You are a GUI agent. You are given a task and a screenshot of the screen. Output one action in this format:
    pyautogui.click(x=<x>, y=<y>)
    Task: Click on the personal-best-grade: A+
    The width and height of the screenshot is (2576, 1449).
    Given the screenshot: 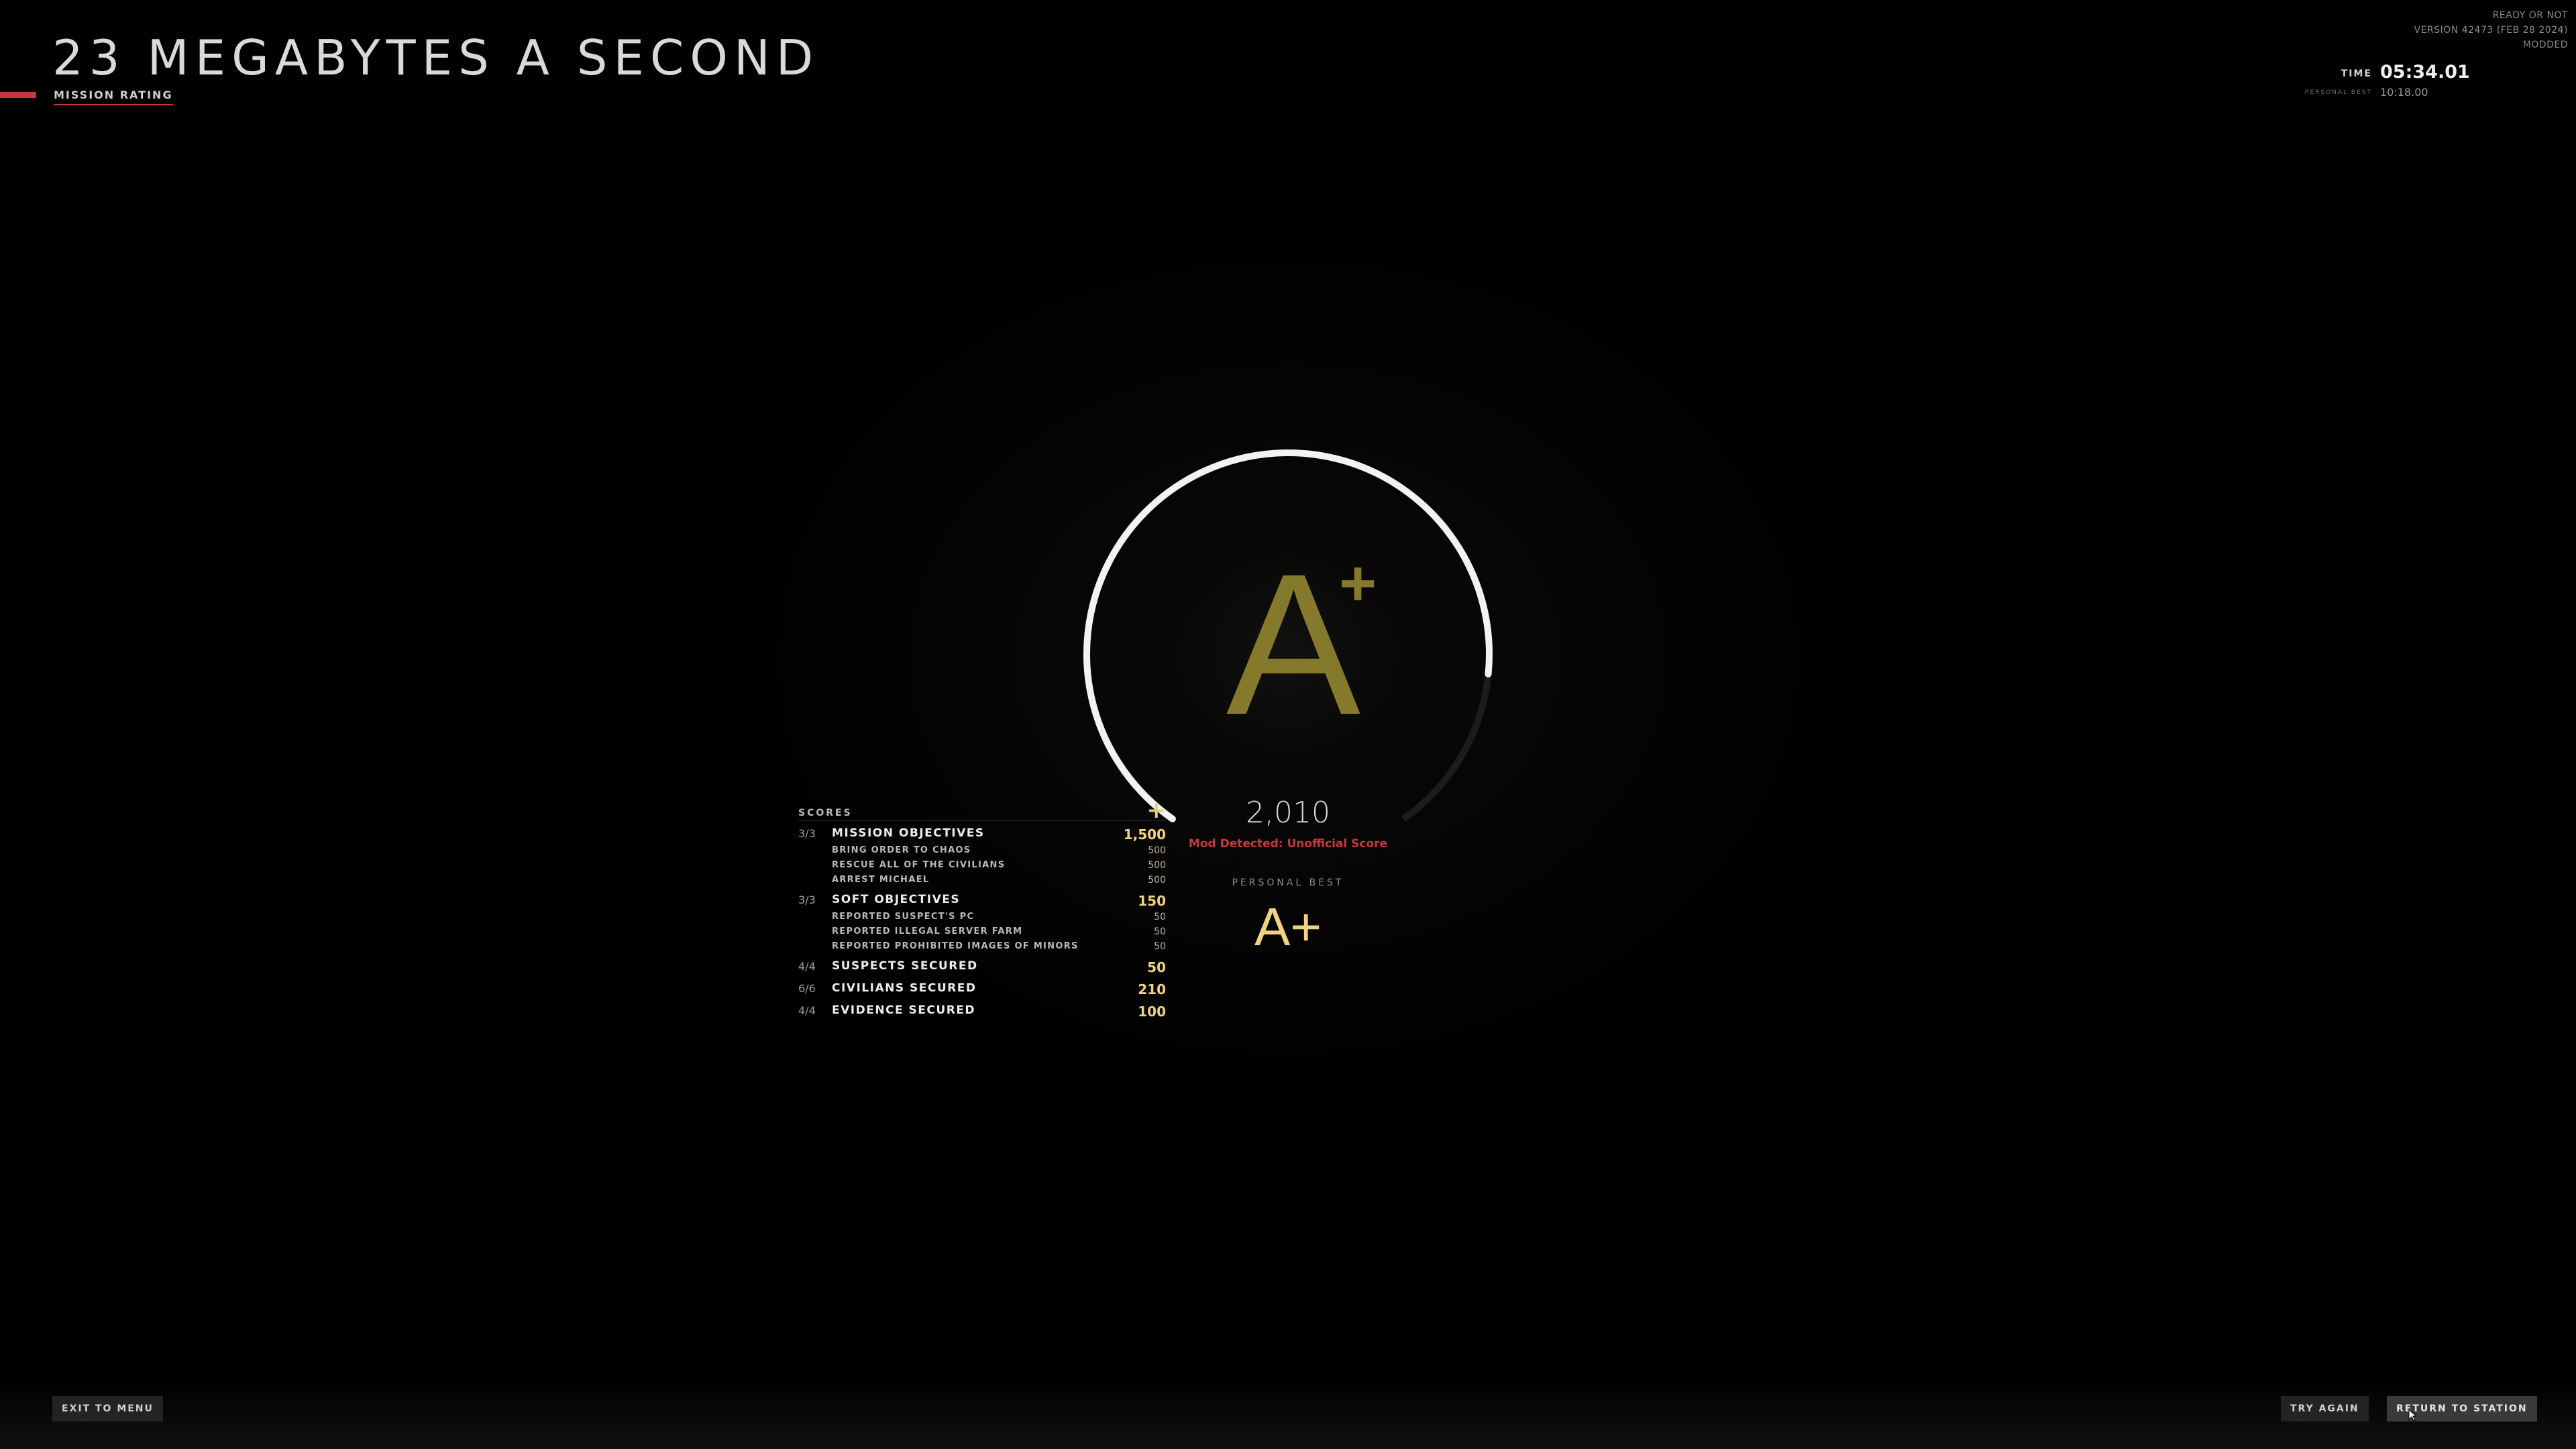 What is the action you would take?
    pyautogui.click(x=1288, y=927)
    